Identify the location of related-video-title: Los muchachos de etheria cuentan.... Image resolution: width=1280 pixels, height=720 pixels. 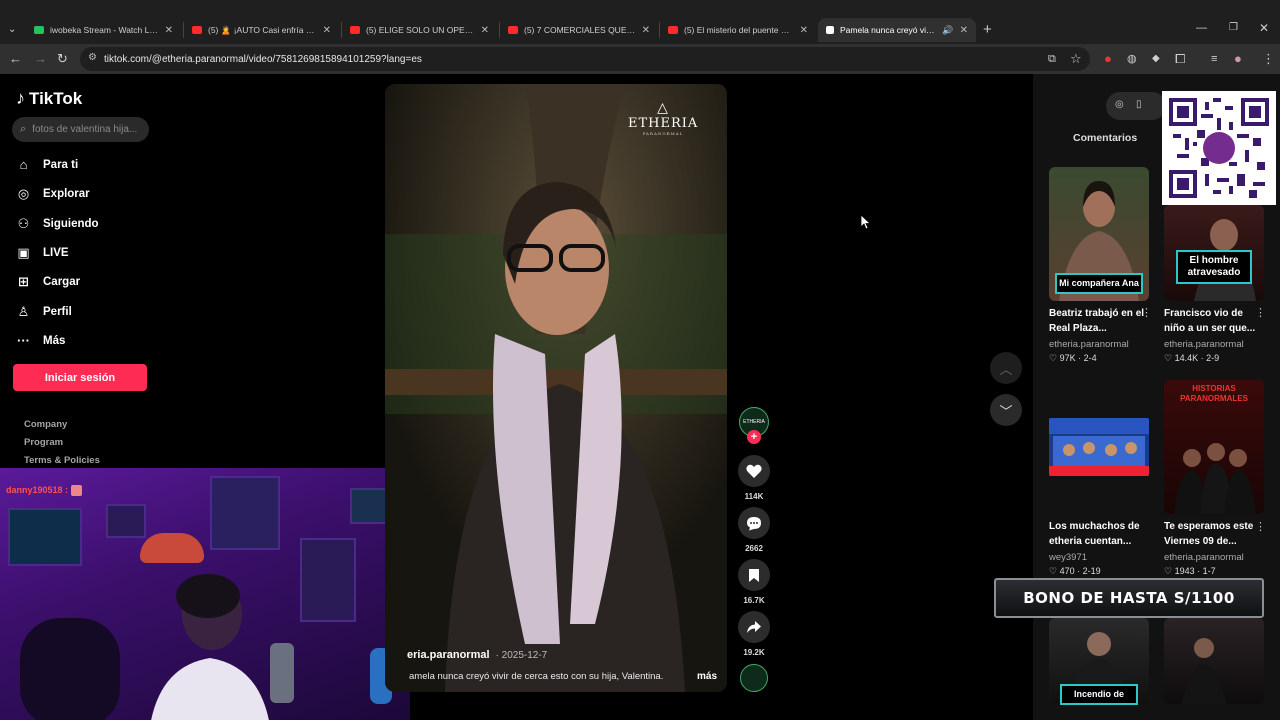
(1097, 534).